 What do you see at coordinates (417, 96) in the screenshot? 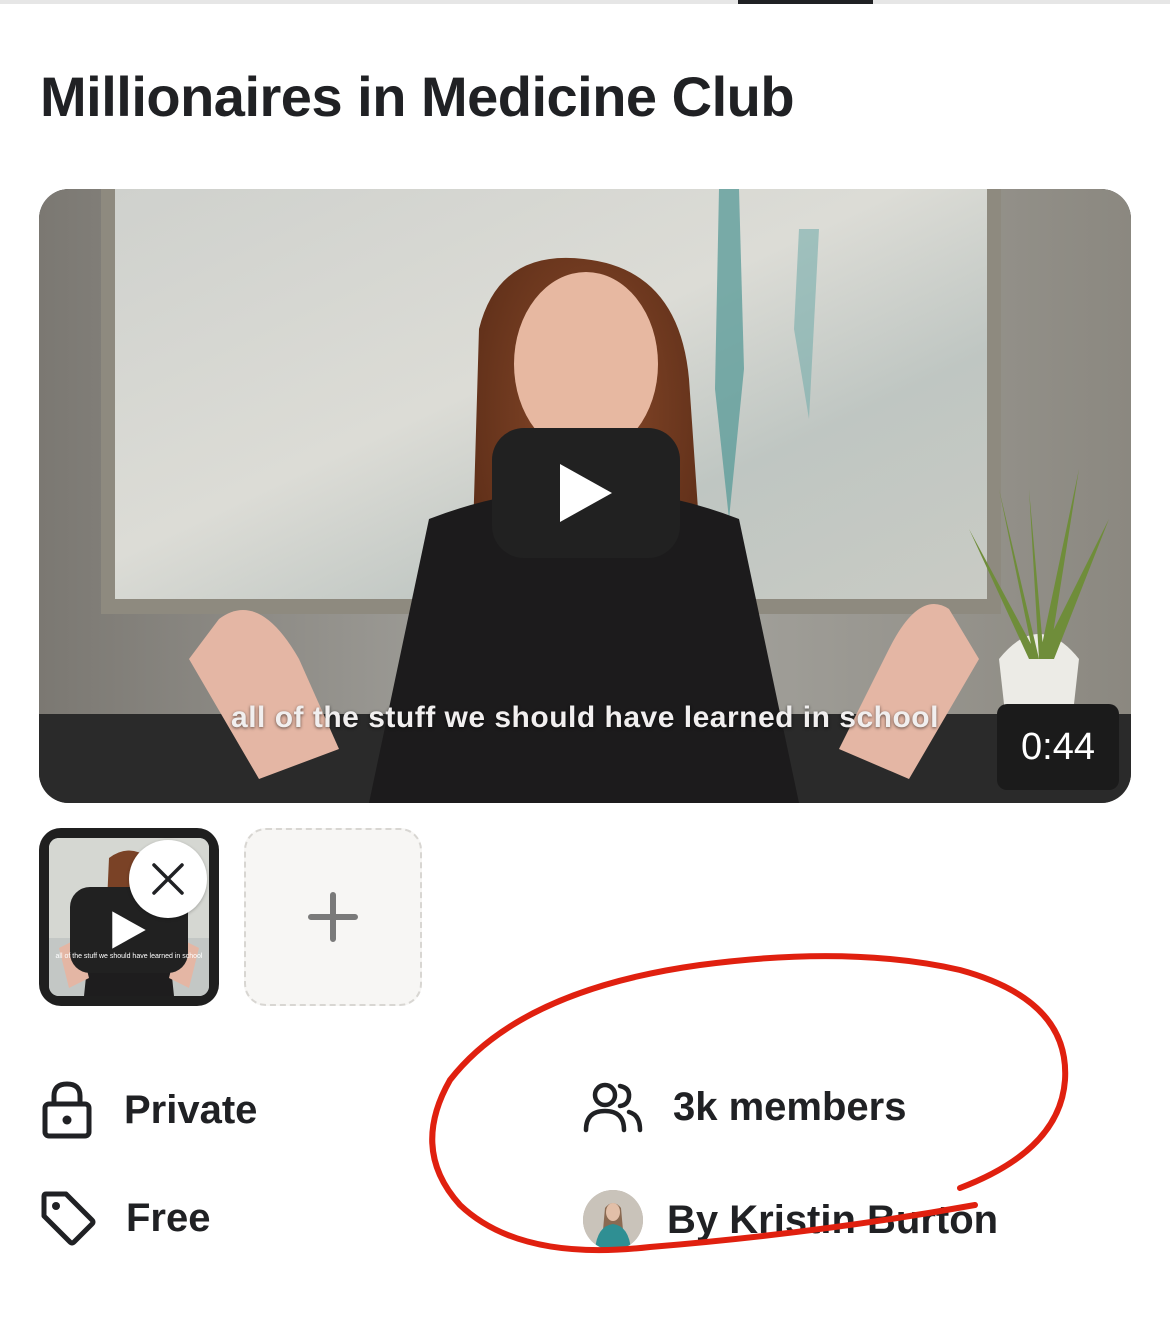
I see `page-title: Millionaires in Medicine Club` at bounding box center [417, 96].